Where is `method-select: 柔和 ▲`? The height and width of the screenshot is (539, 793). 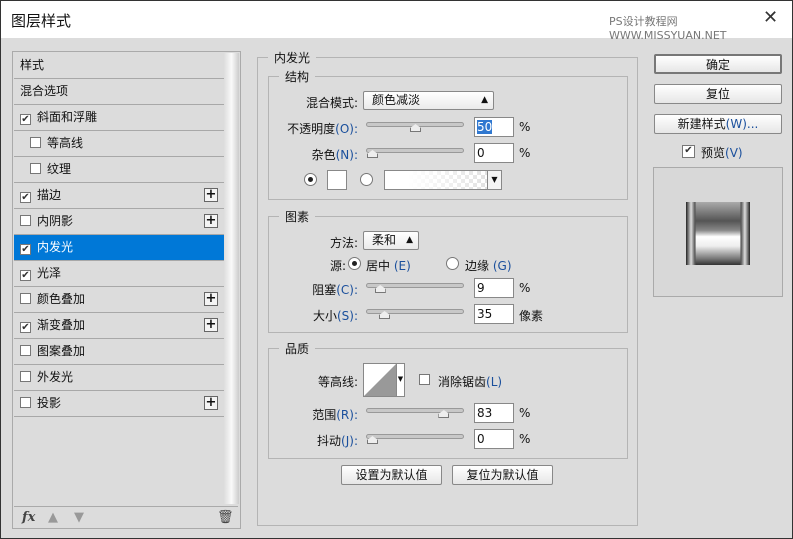 method-select: 柔和 ▲ is located at coordinates (391, 240).